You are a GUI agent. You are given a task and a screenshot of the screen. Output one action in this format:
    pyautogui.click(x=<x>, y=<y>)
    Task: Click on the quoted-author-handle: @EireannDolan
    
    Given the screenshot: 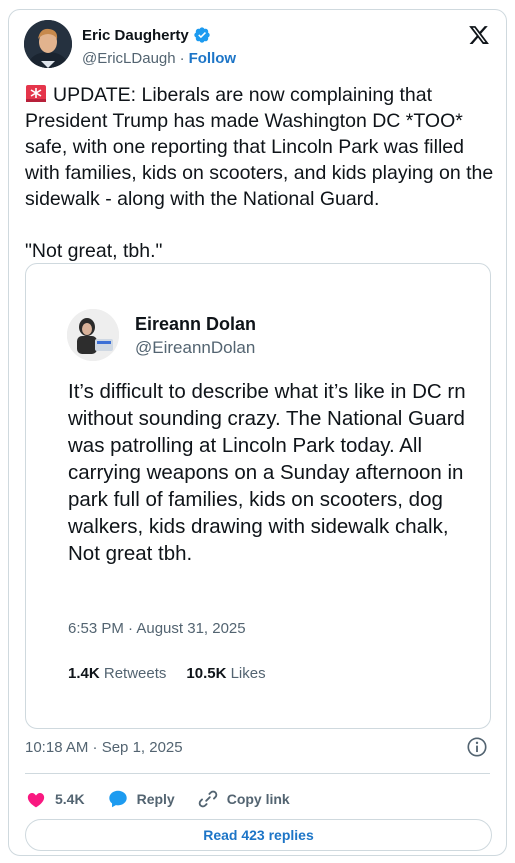 What is the action you would take?
    pyautogui.click(x=195, y=348)
    